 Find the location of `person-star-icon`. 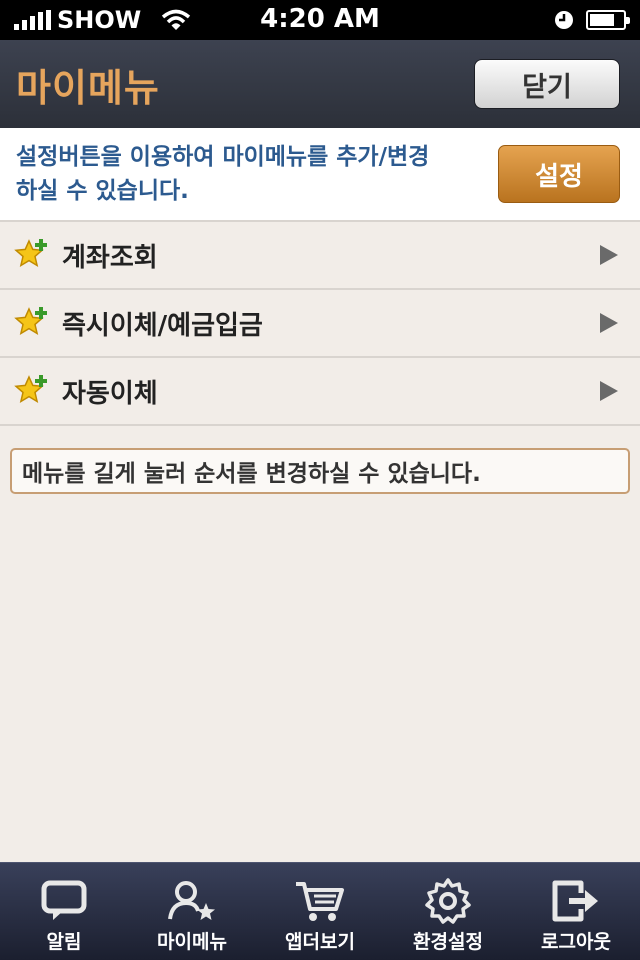

person-star-icon is located at coordinates (191, 900).